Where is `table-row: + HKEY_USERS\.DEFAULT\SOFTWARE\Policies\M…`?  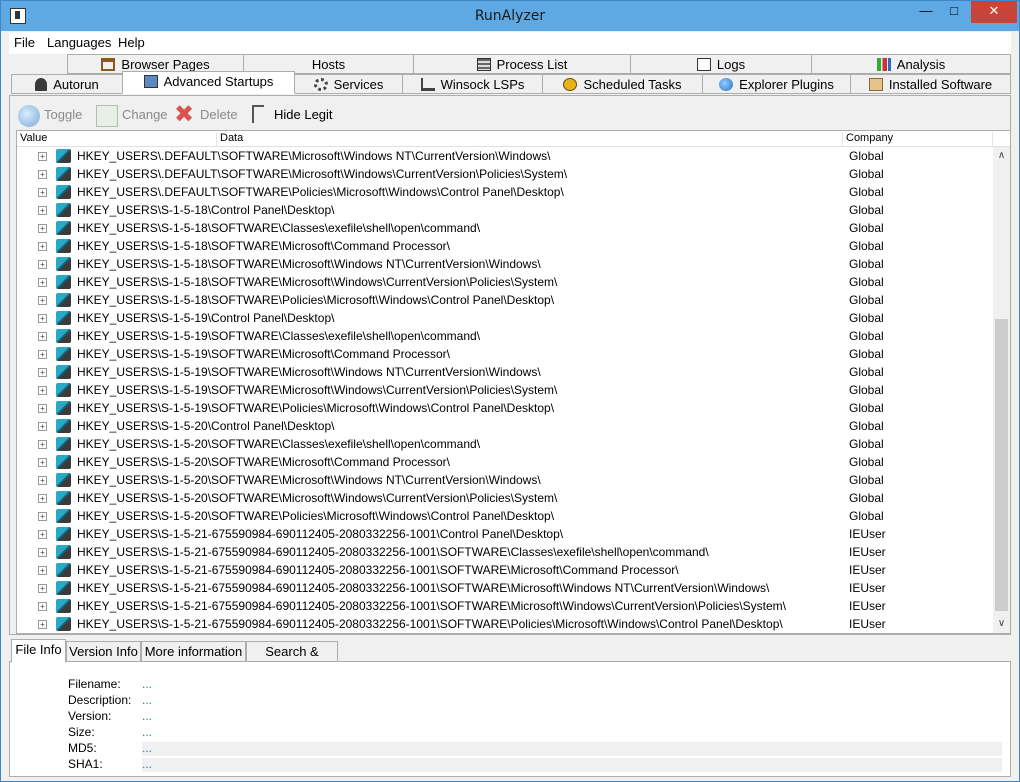
table-row: + HKEY_USERS\.DEFAULT\SOFTWARE\Policies\M… is located at coordinates (504, 192).